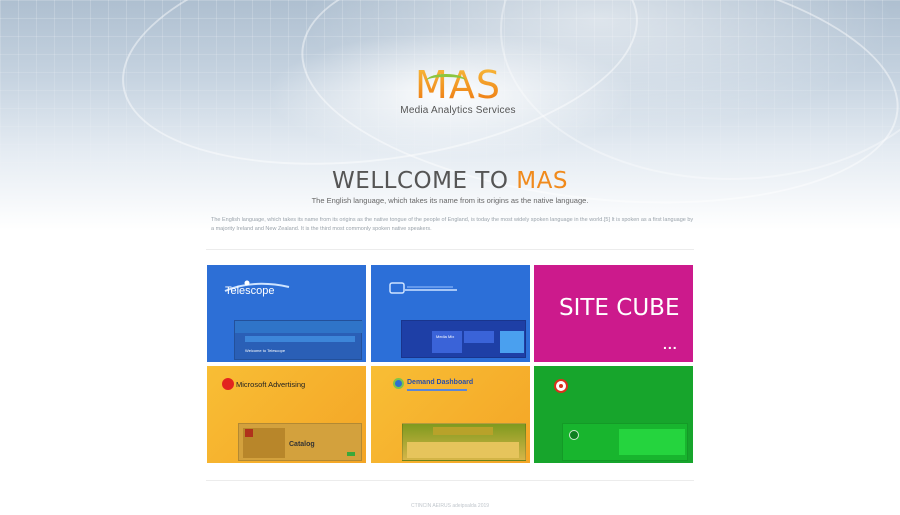 The image size is (900, 515). What do you see at coordinates (351, 454) in the screenshot?
I see `screenshot-green-badge` at bounding box center [351, 454].